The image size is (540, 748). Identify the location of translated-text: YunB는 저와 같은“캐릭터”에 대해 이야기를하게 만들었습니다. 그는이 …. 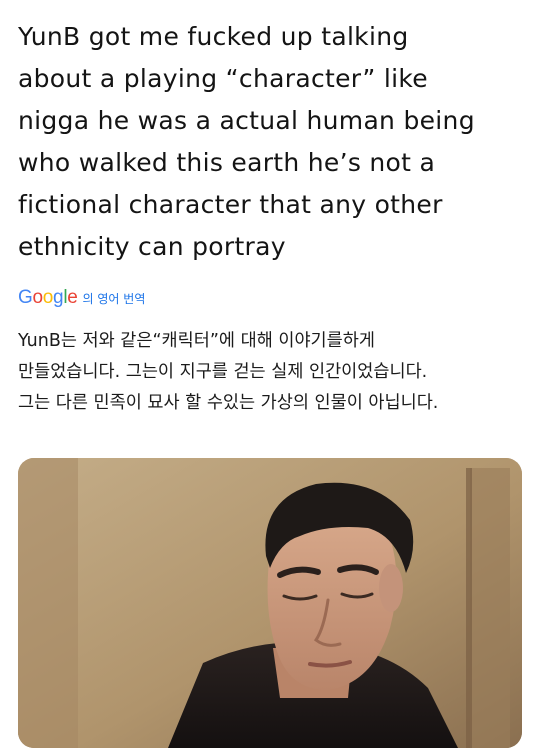
(271, 372).